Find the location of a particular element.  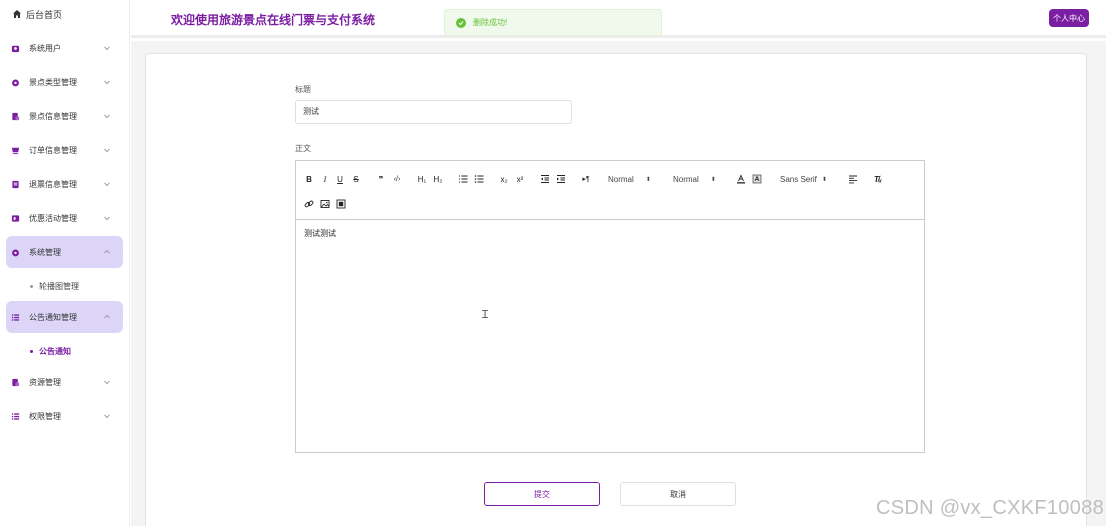

folder-icon is located at coordinates (15, 382).